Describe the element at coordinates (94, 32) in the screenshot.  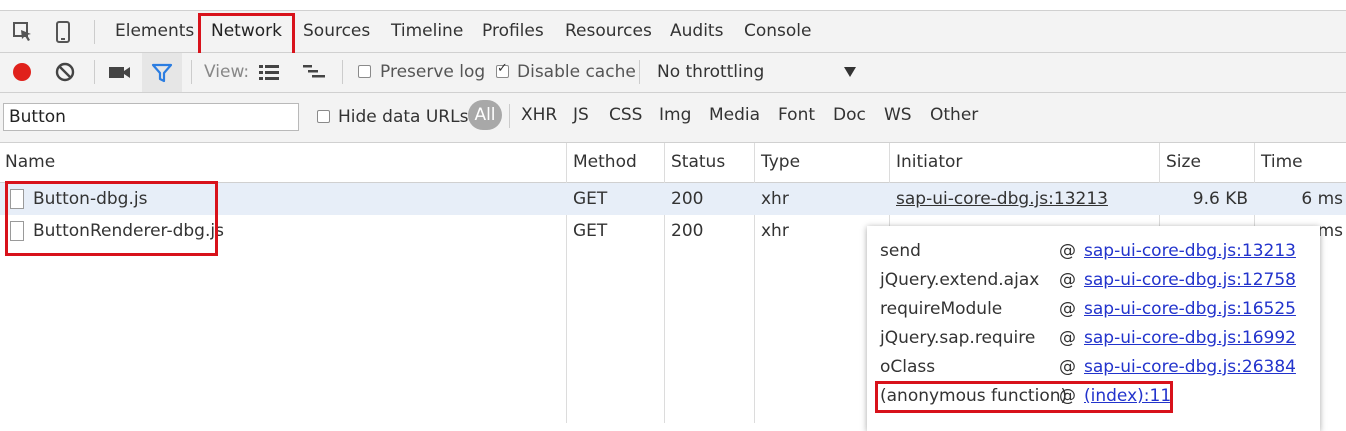
I see `tab-separator` at that location.